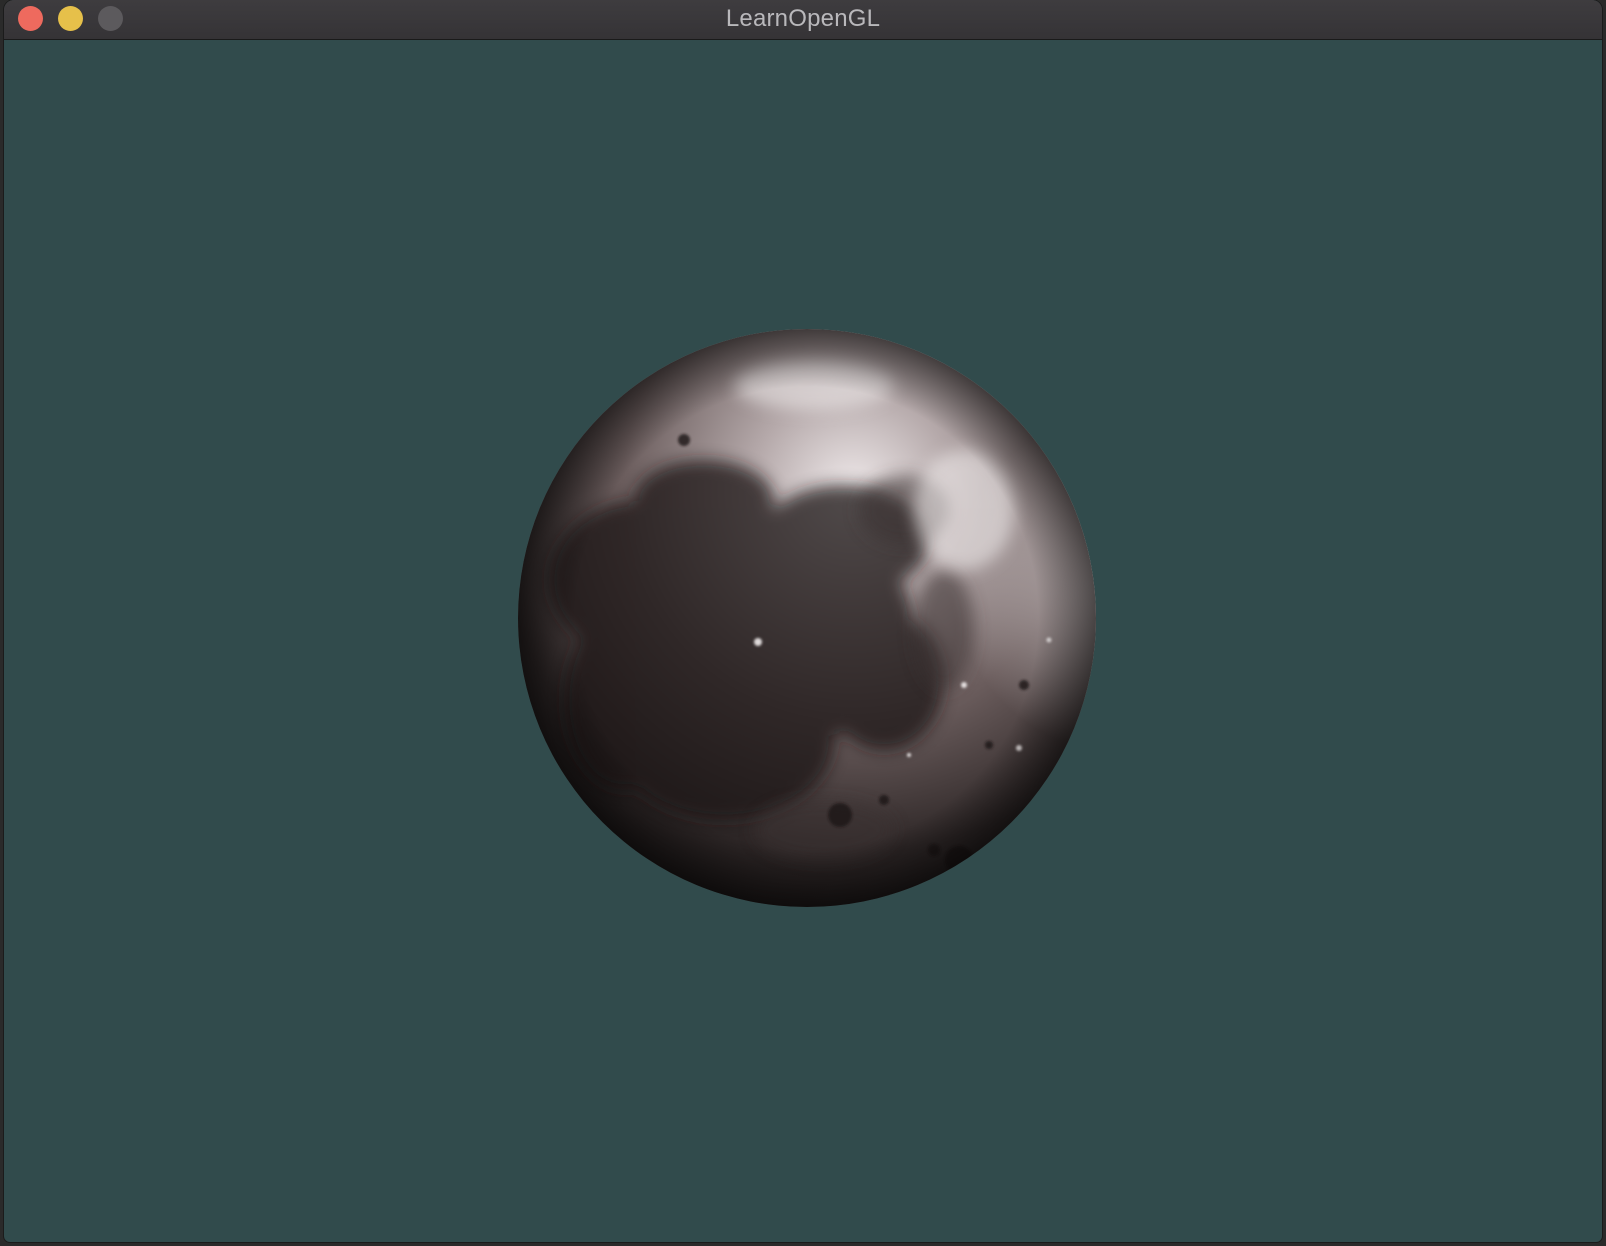 This screenshot has height=1246, width=1606. I want to click on window-title: LearnOpenGL, so click(803, 18).